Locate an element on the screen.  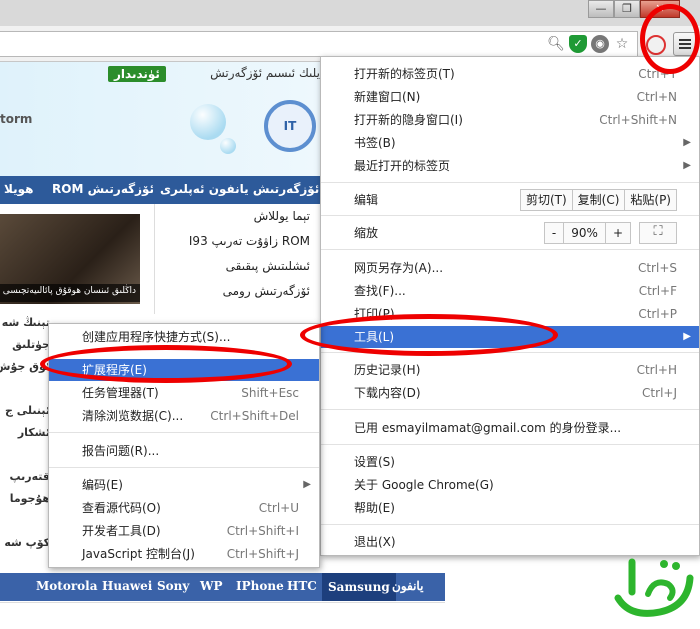
menu-item-shortcut: Ctrl+Shift+Del is located at coordinates (254, 416).